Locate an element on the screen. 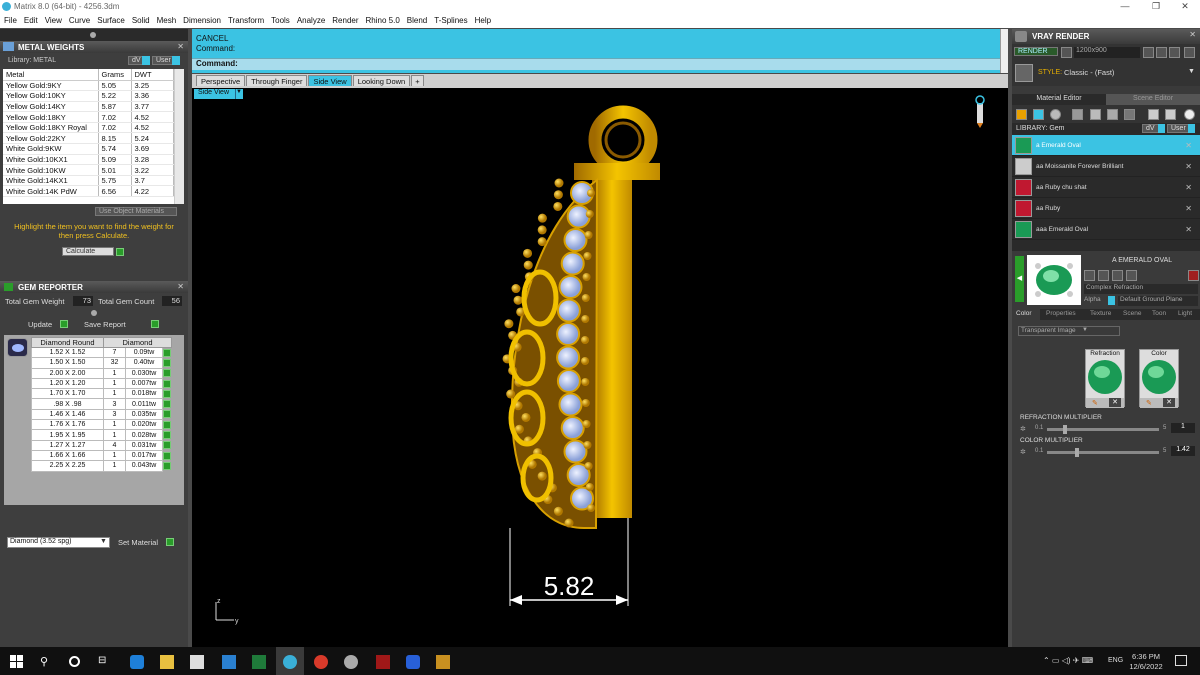 The height and width of the screenshot is (675, 1200). subtab-toon: Toon is located at coordinates (1159, 313).